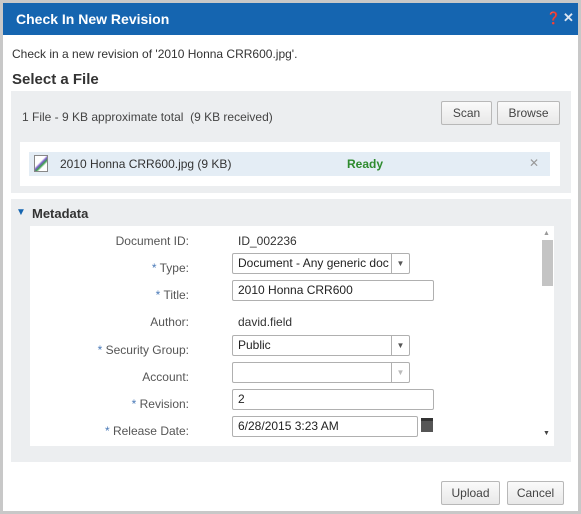 This screenshot has height=514, width=581. Describe the element at coordinates (41, 163) in the screenshot. I see `image-file-icon` at that location.